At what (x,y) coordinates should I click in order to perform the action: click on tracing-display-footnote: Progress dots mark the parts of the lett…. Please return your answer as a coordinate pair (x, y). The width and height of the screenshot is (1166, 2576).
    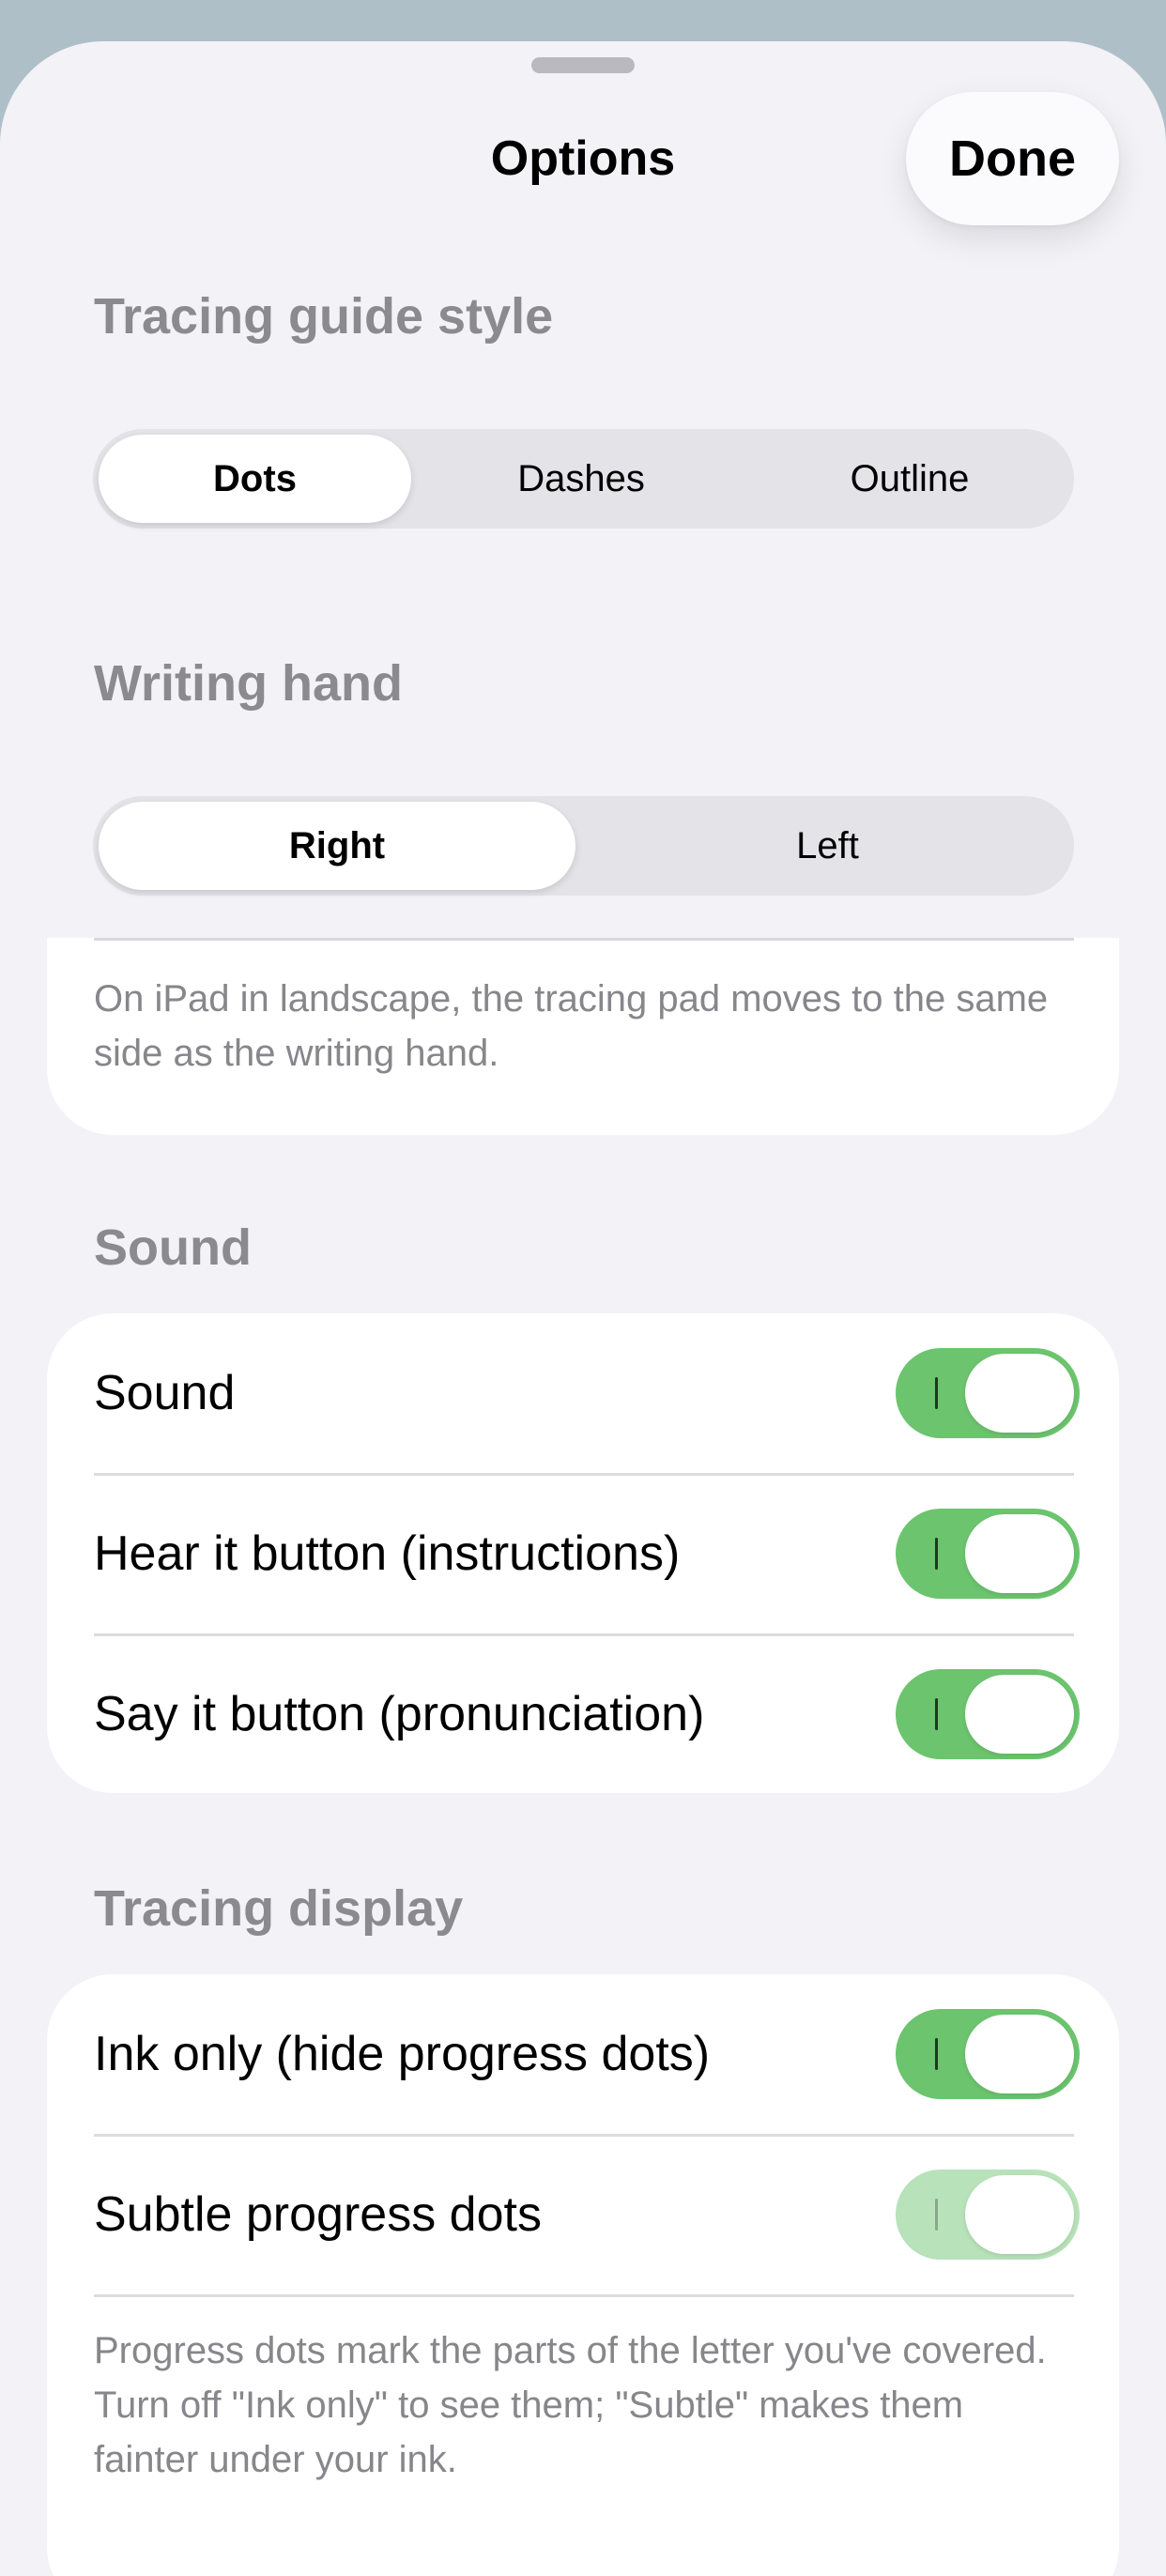
    Looking at the image, I should click on (570, 2405).